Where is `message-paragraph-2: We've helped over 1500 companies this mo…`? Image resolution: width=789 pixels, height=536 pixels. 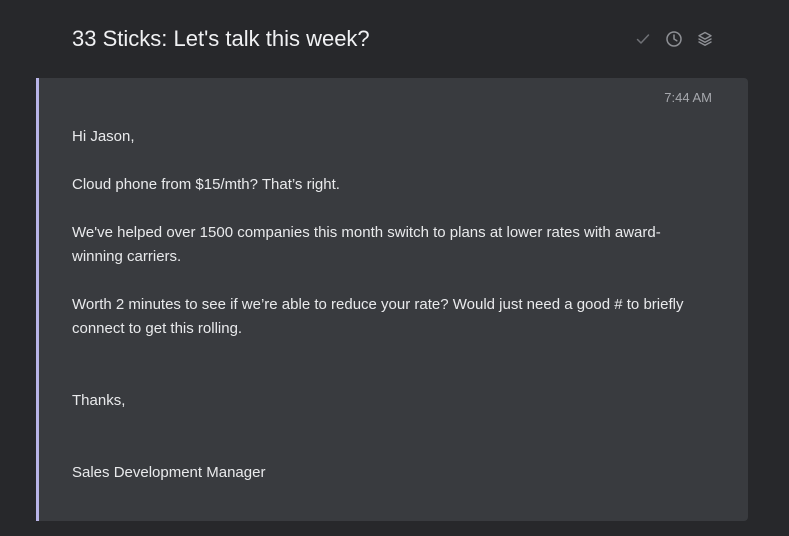
message-paragraph-2: We've helped over 1500 companies this mo… is located at coordinates (366, 244).